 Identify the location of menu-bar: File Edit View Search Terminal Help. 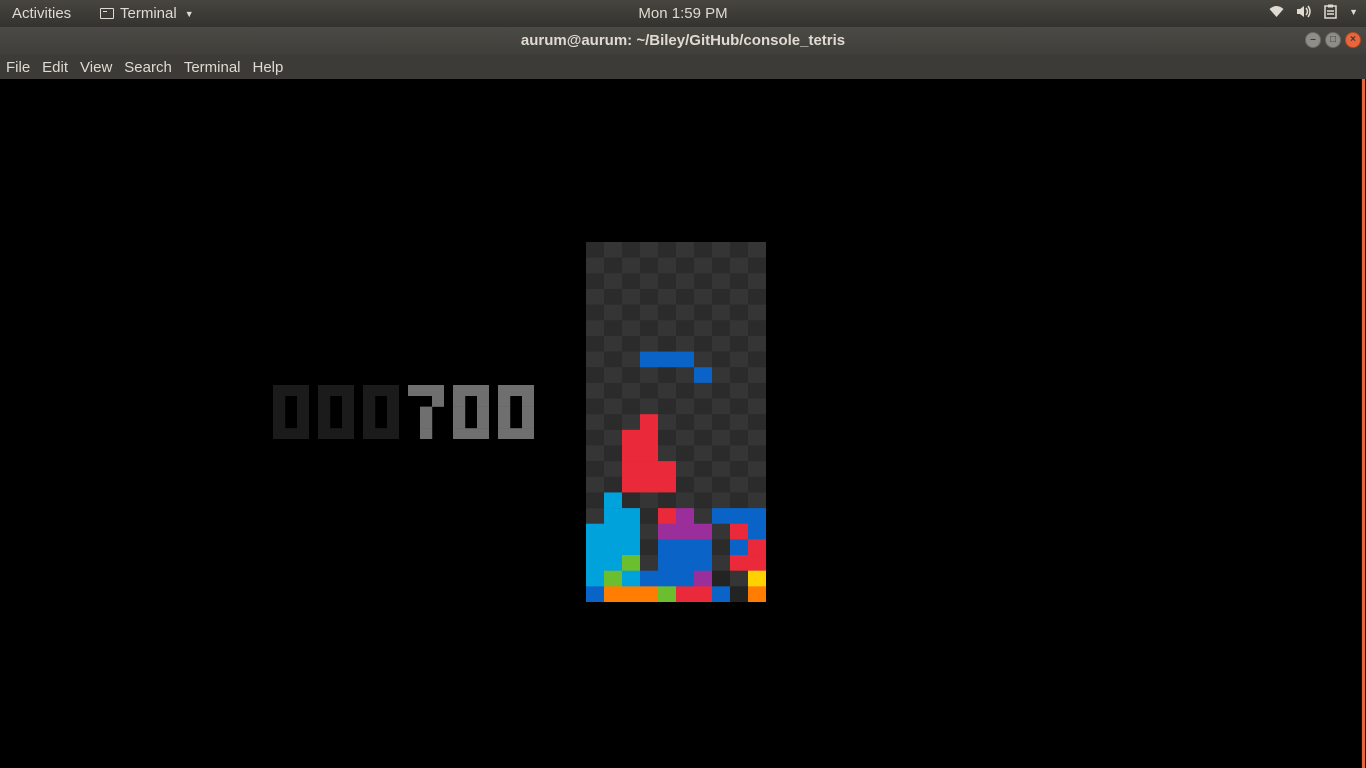
(683, 67).